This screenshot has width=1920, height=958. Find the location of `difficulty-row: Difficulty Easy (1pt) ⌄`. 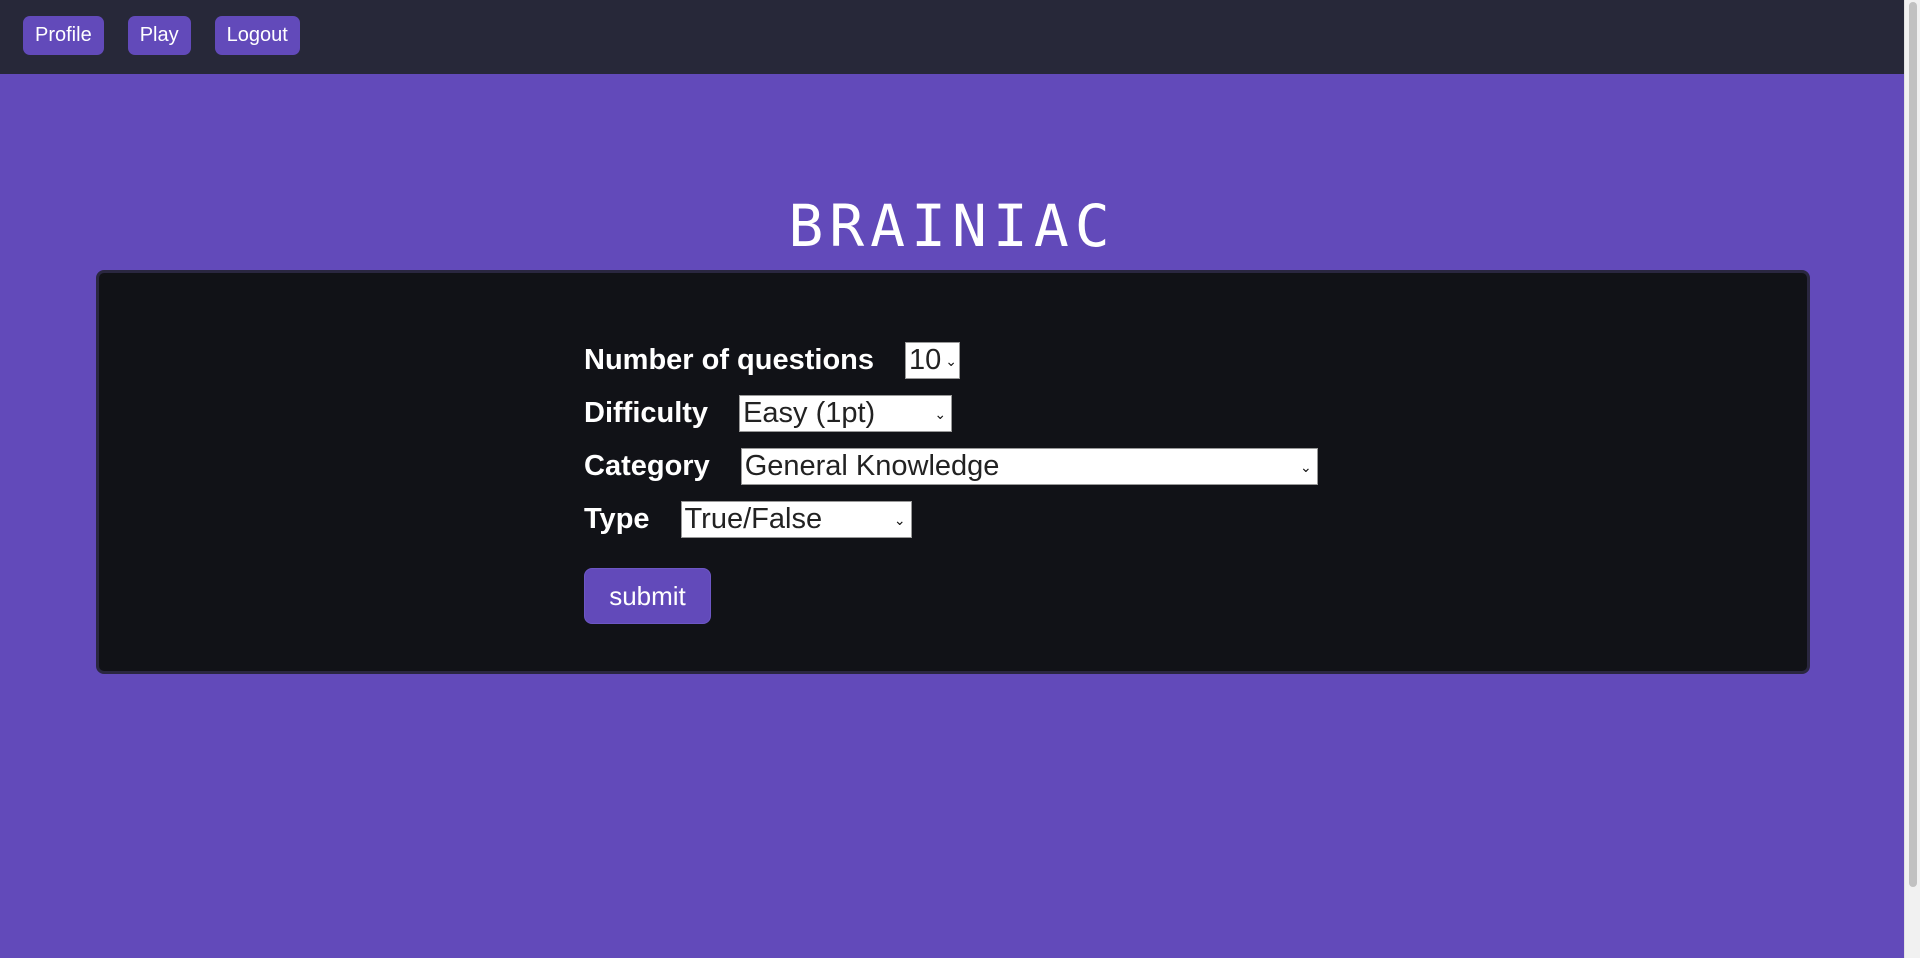

difficulty-row: Difficulty Easy (1pt) ⌄ is located at coordinates (951, 413).